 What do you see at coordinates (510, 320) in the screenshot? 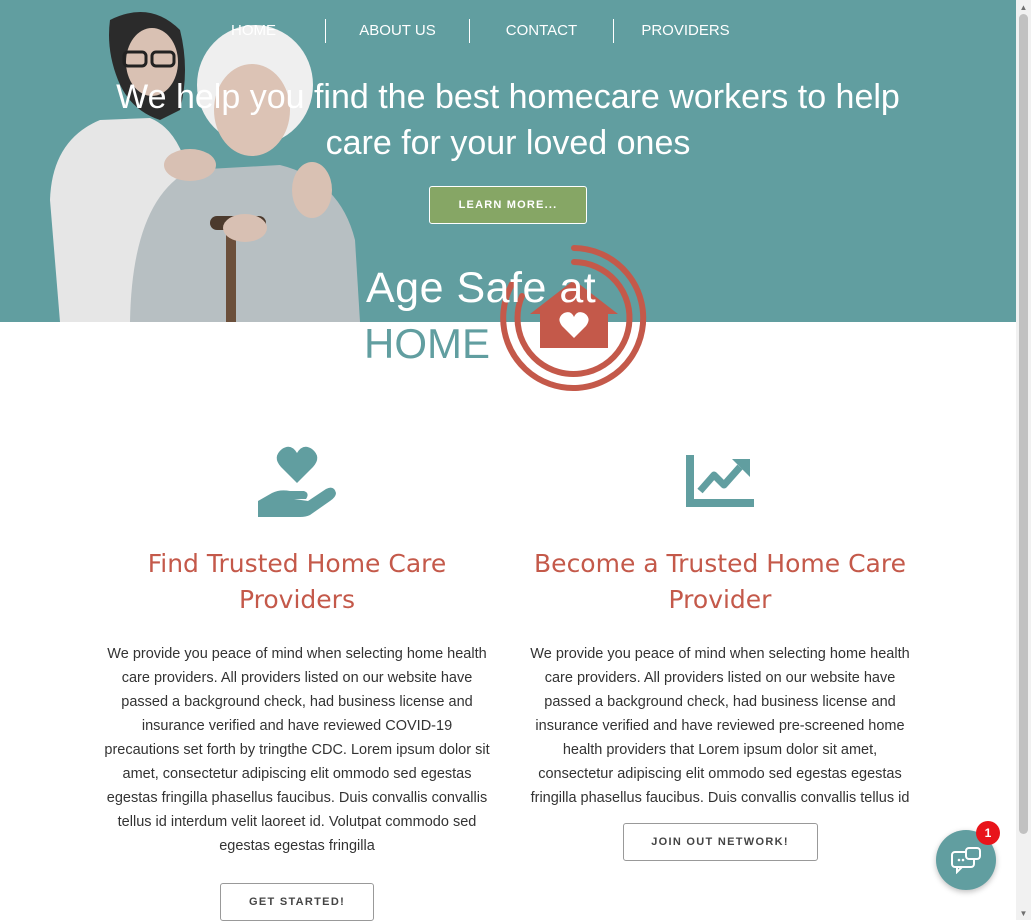
I see `age-safe-logo: Age Safe at HOME` at bounding box center [510, 320].